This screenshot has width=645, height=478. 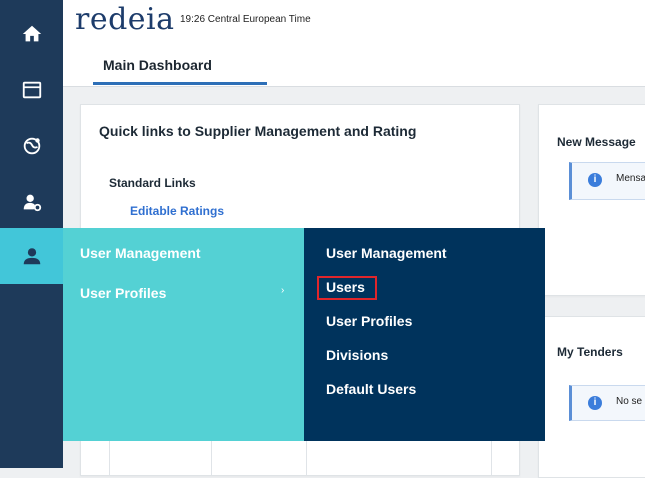 What do you see at coordinates (157, 65) in the screenshot?
I see `tab-main-dashboard: Main Dashboard` at bounding box center [157, 65].